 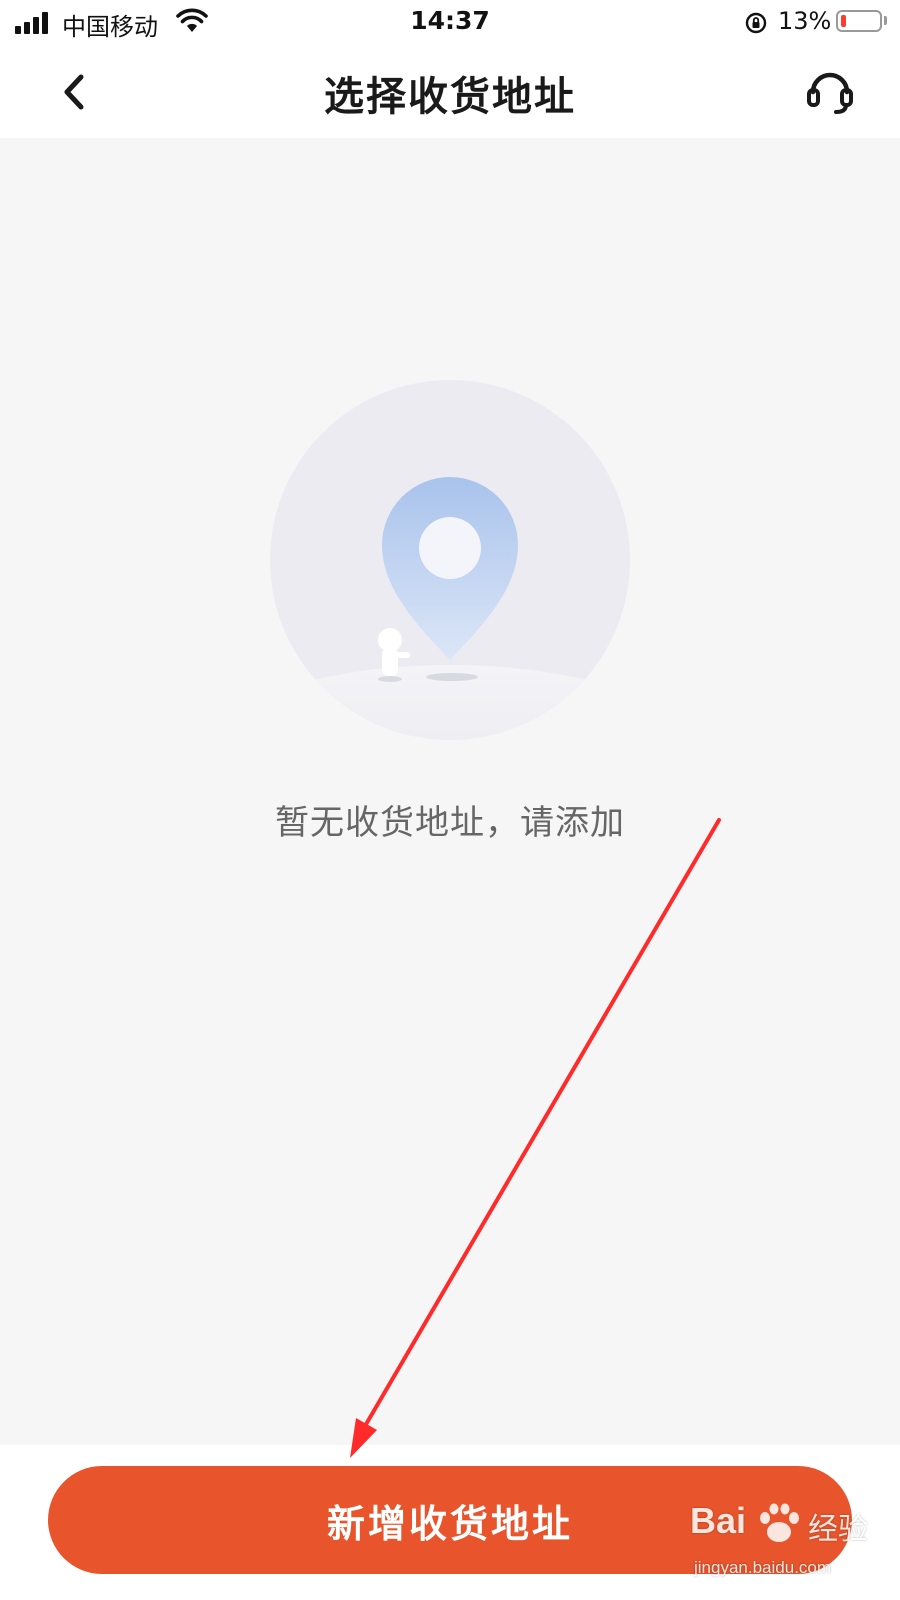 I want to click on customer-service-button, so click(x=830, y=92).